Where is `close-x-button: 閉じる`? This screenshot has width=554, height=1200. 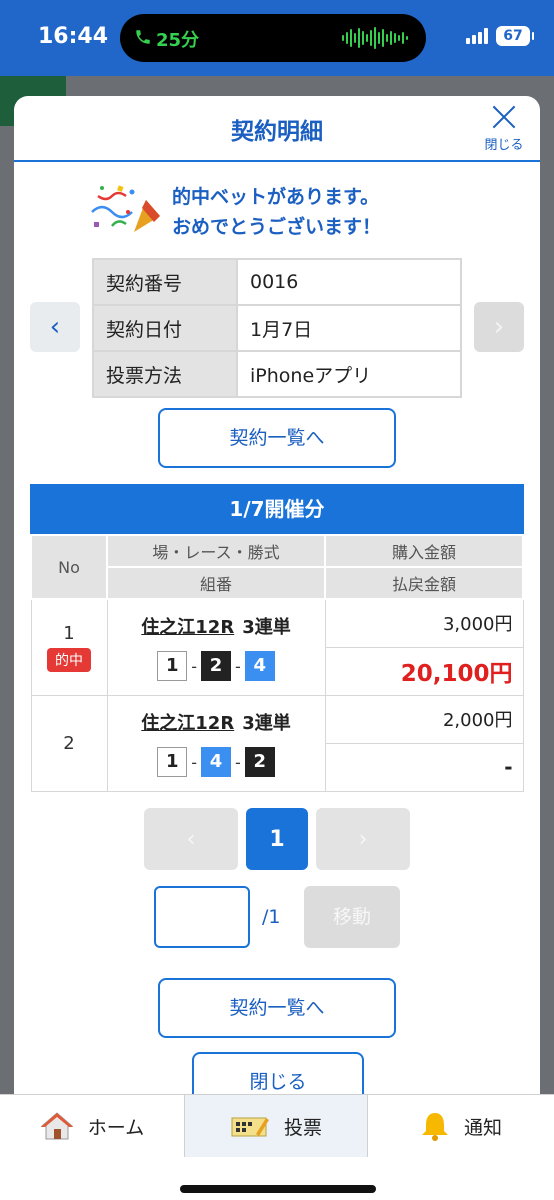
close-x-button: 閉じる is located at coordinates (504, 128).